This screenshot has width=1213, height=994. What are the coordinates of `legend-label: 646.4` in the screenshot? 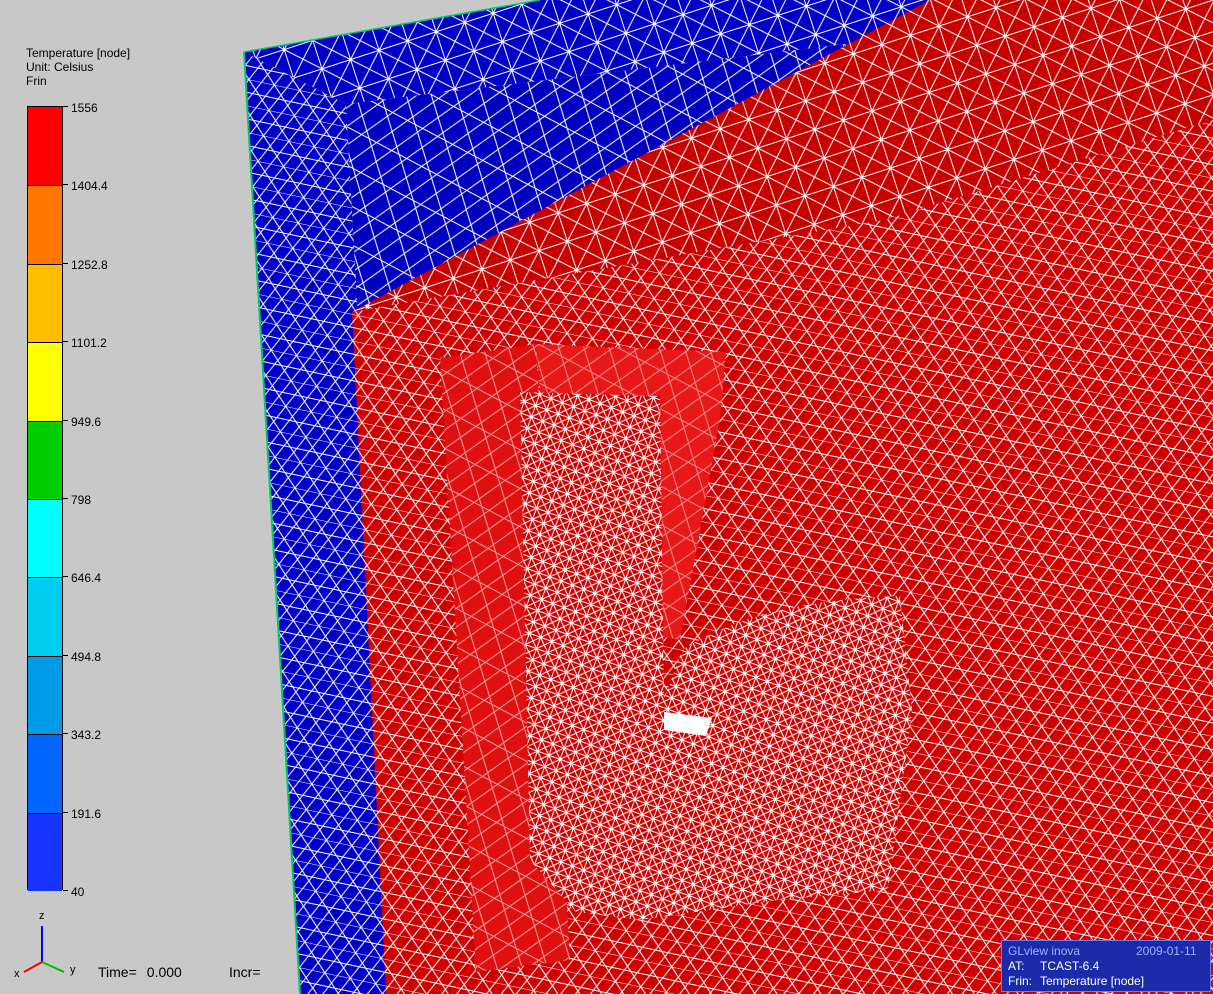 It's located at (86, 578).